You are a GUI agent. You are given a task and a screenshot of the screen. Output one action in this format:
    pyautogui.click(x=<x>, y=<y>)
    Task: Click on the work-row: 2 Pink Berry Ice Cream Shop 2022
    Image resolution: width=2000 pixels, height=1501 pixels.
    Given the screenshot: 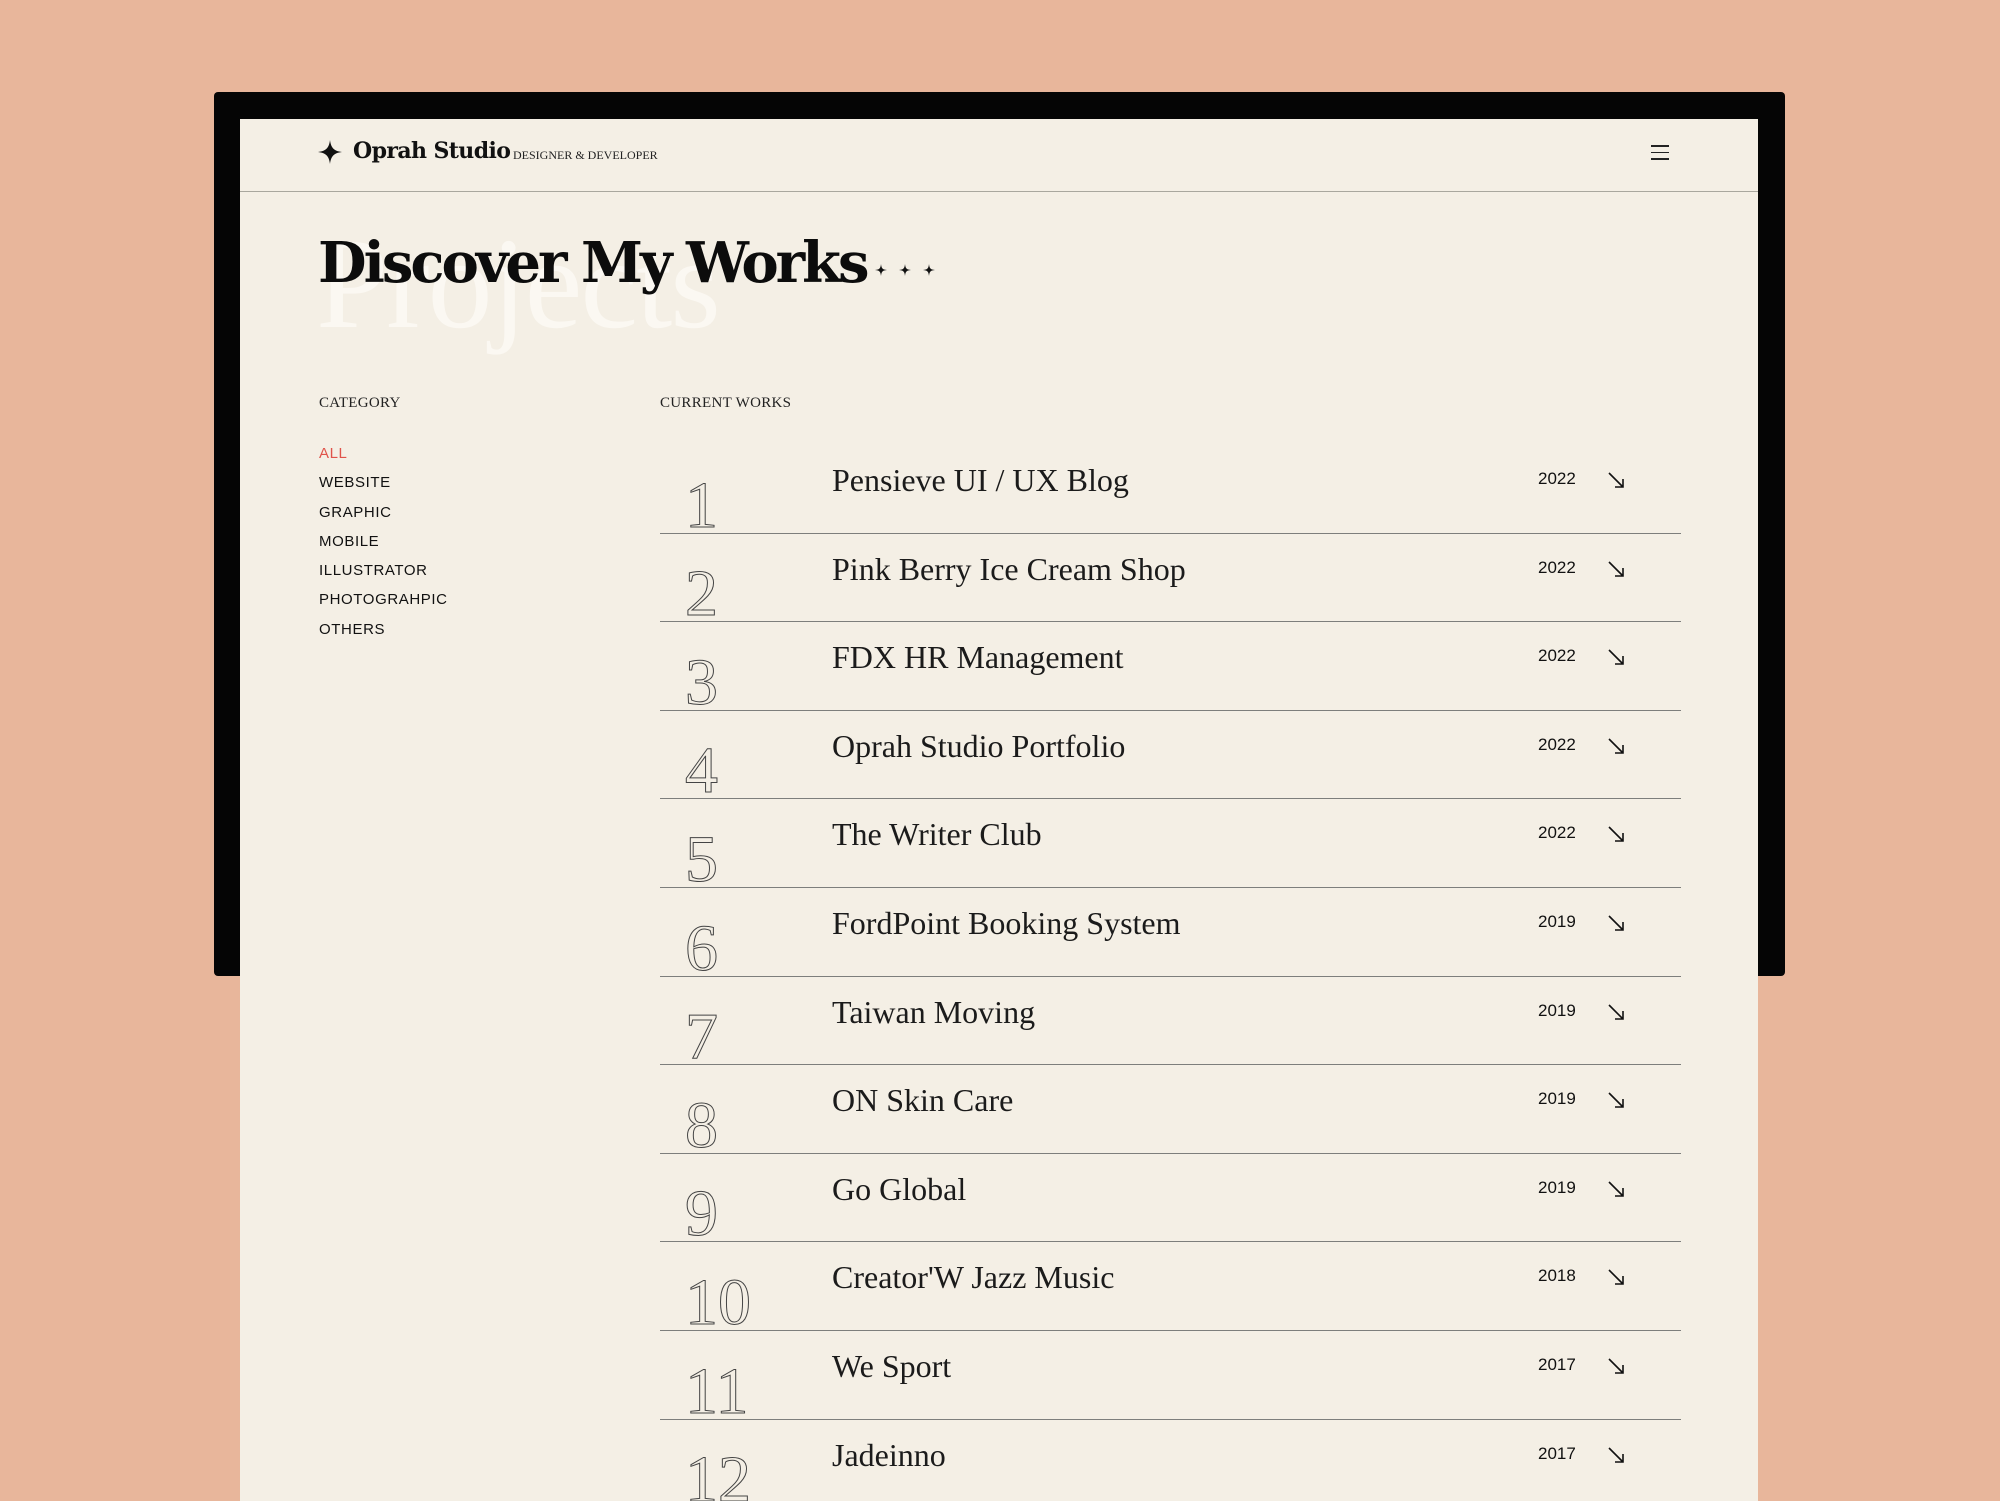 What is the action you would take?
    pyautogui.click(x=1170, y=580)
    